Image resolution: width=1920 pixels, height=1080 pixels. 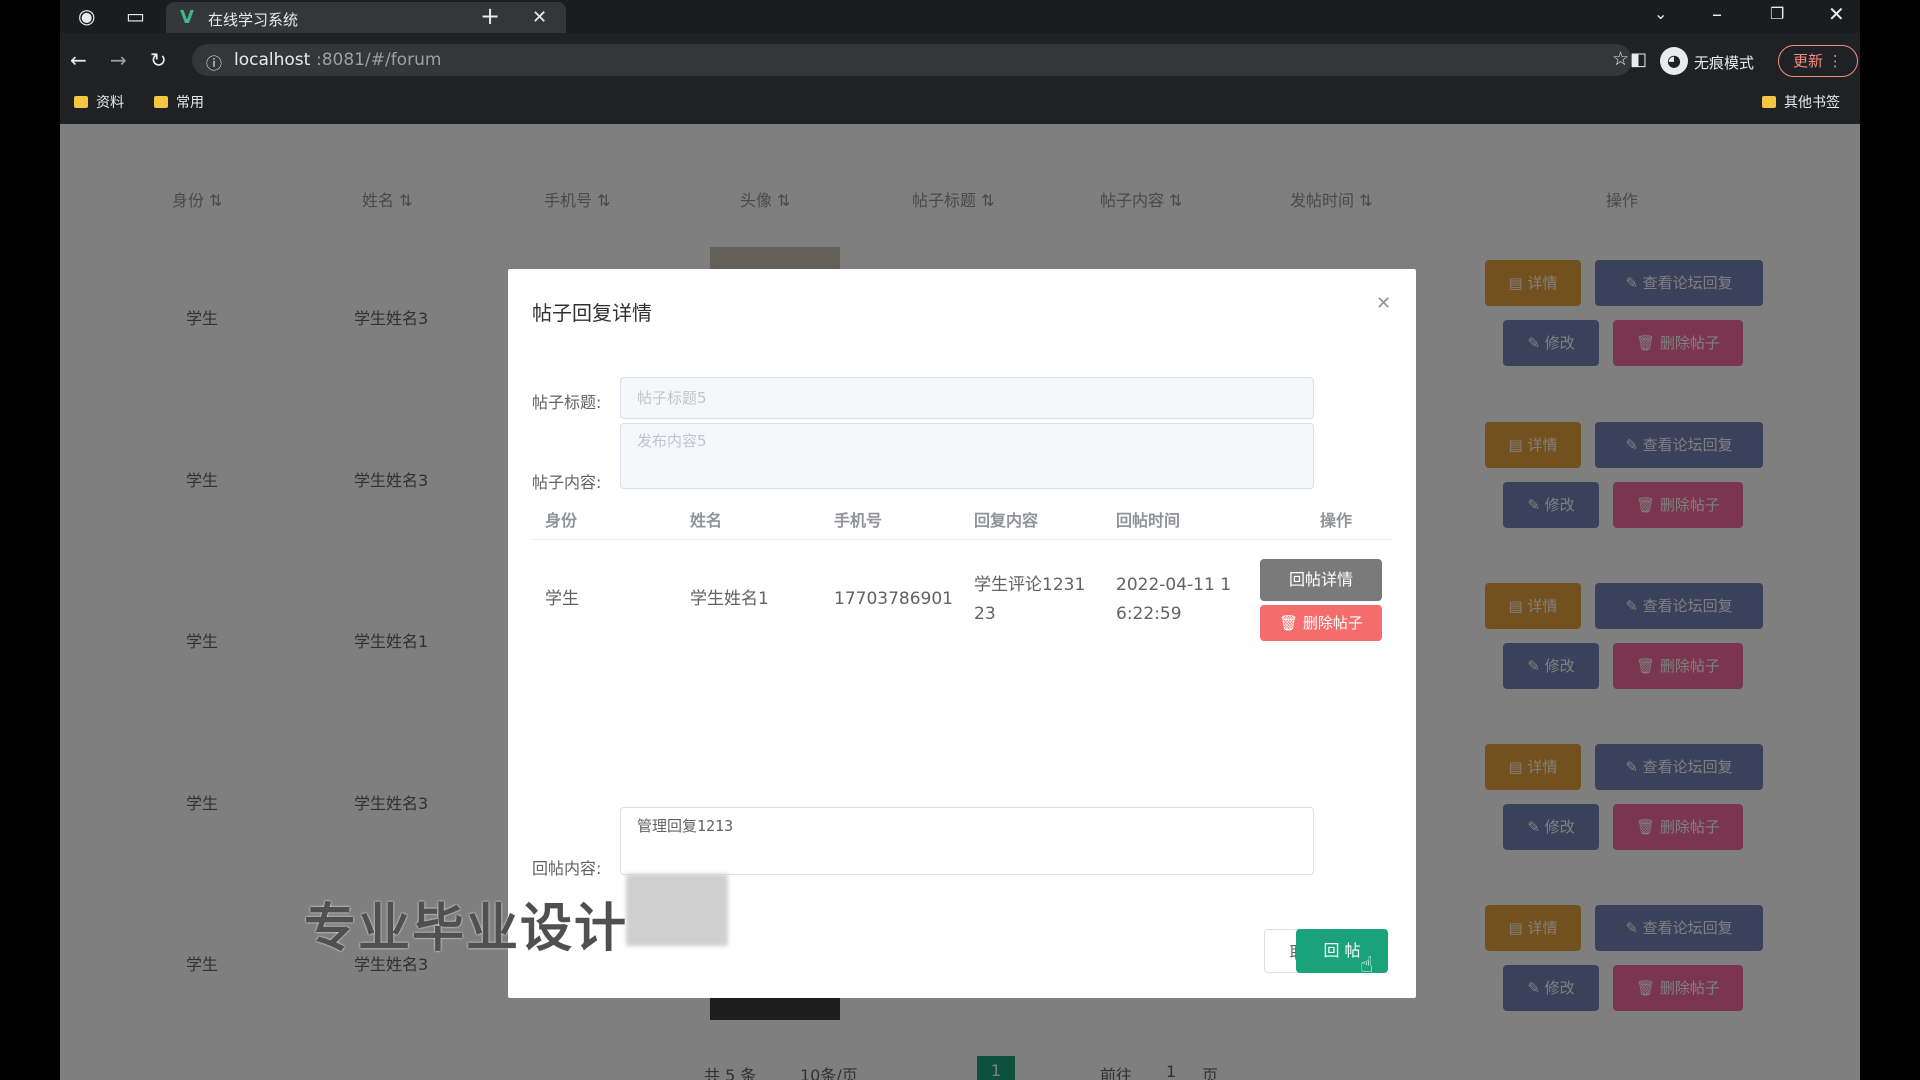 I want to click on reply-col-header: 操作, so click(x=1336, y=520).